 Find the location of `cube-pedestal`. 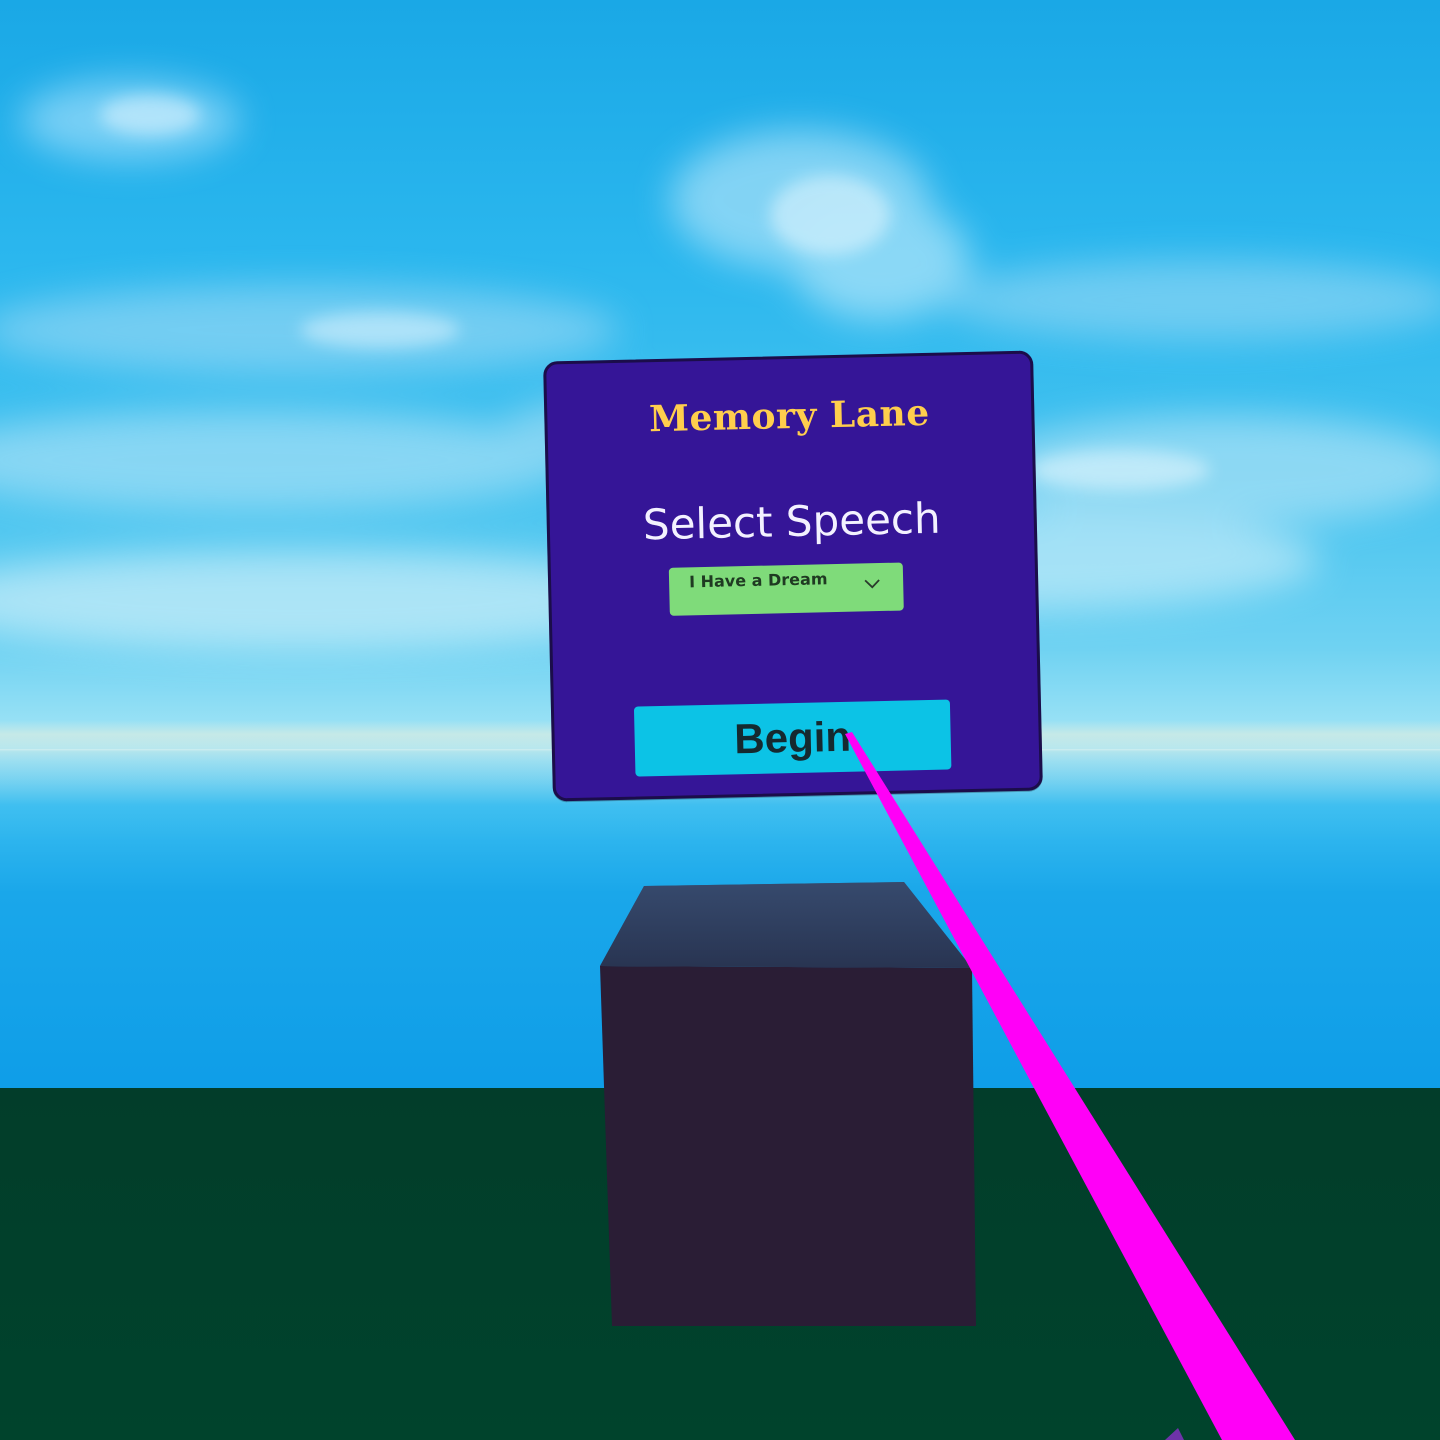

cube-pedestal is located at coordinates (788, 1104).